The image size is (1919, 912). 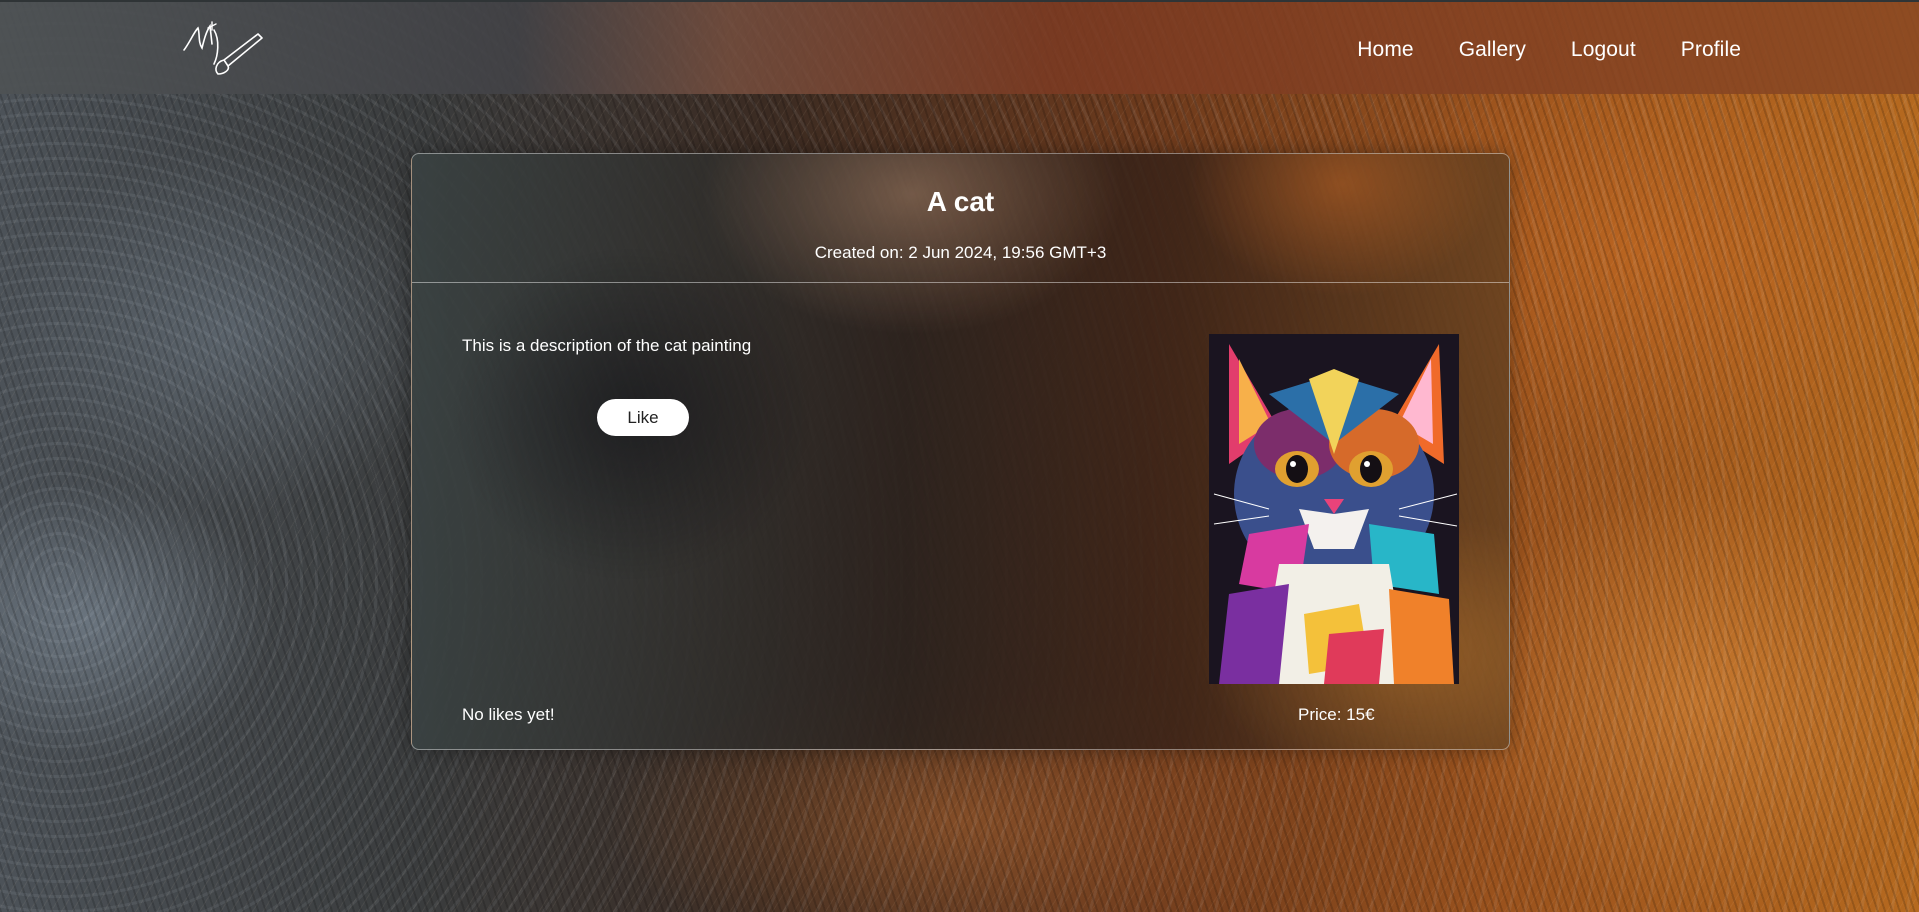 What do you see at coordinates (1492, 50) in the screenshot?
I see `nav-gallery-link: Gallery` at bounding box center [1492, 50].